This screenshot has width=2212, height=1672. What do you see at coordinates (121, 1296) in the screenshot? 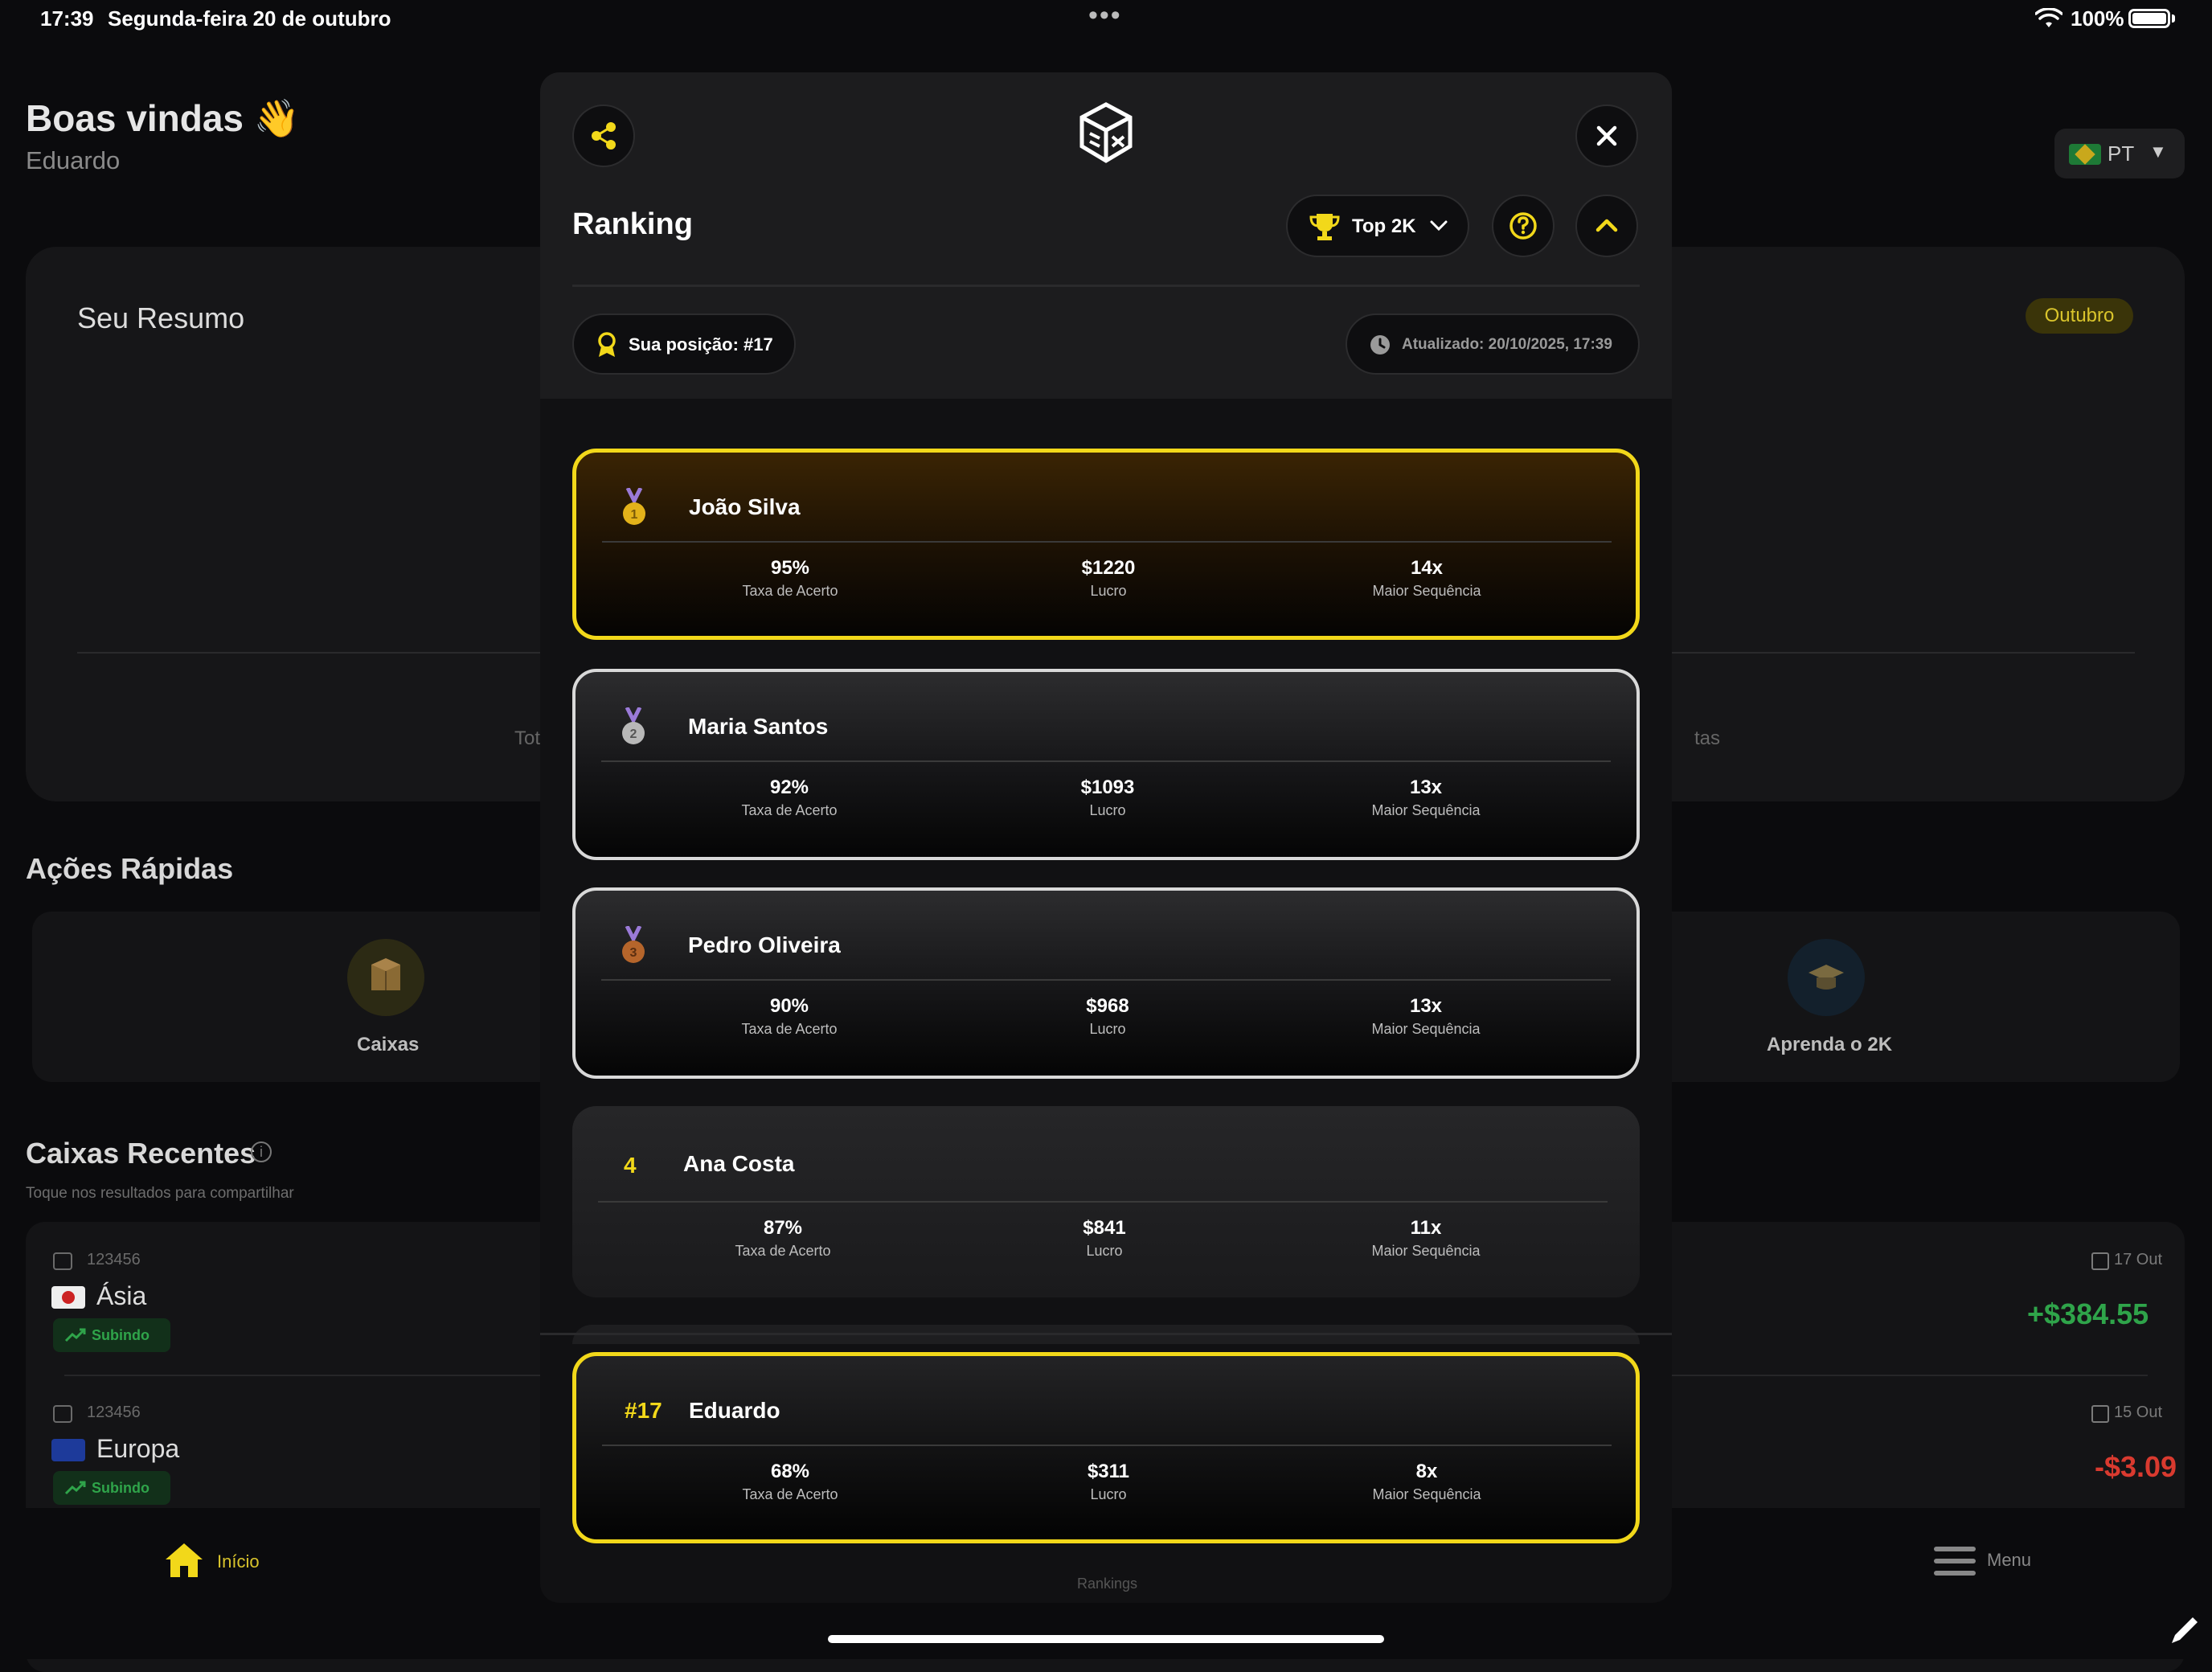
I see `box-name: Ásia` at bounding box center [121, 1296].